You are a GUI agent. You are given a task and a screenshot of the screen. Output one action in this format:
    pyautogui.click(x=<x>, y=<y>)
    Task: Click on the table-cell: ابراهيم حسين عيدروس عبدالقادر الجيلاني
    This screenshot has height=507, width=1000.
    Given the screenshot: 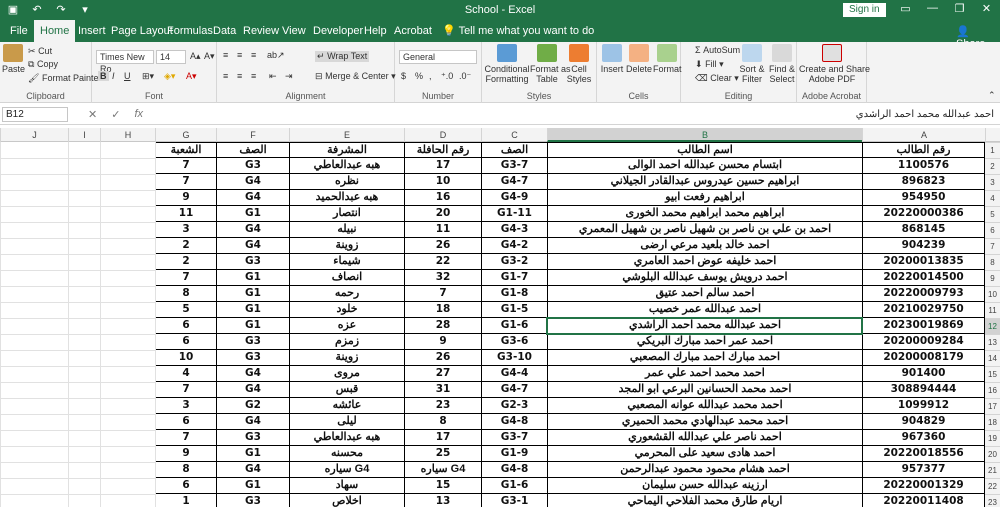 What is the action you would take?
    pyautogui.click(x=704, y=182)
    